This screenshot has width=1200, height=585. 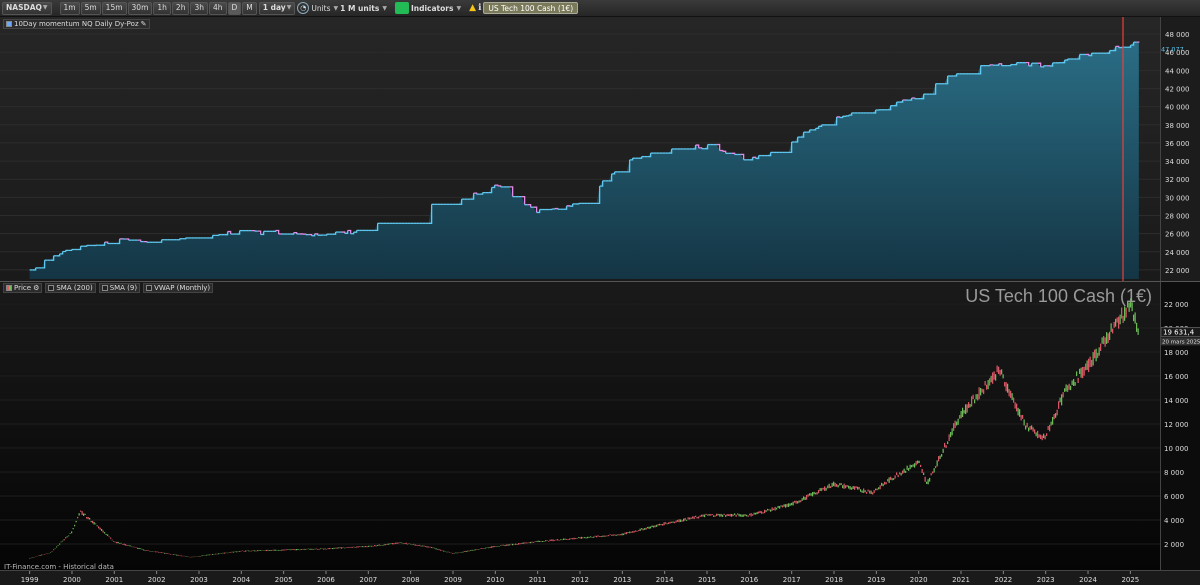 I want to click on price-legend-label: Price, so click(x=23, y=288).